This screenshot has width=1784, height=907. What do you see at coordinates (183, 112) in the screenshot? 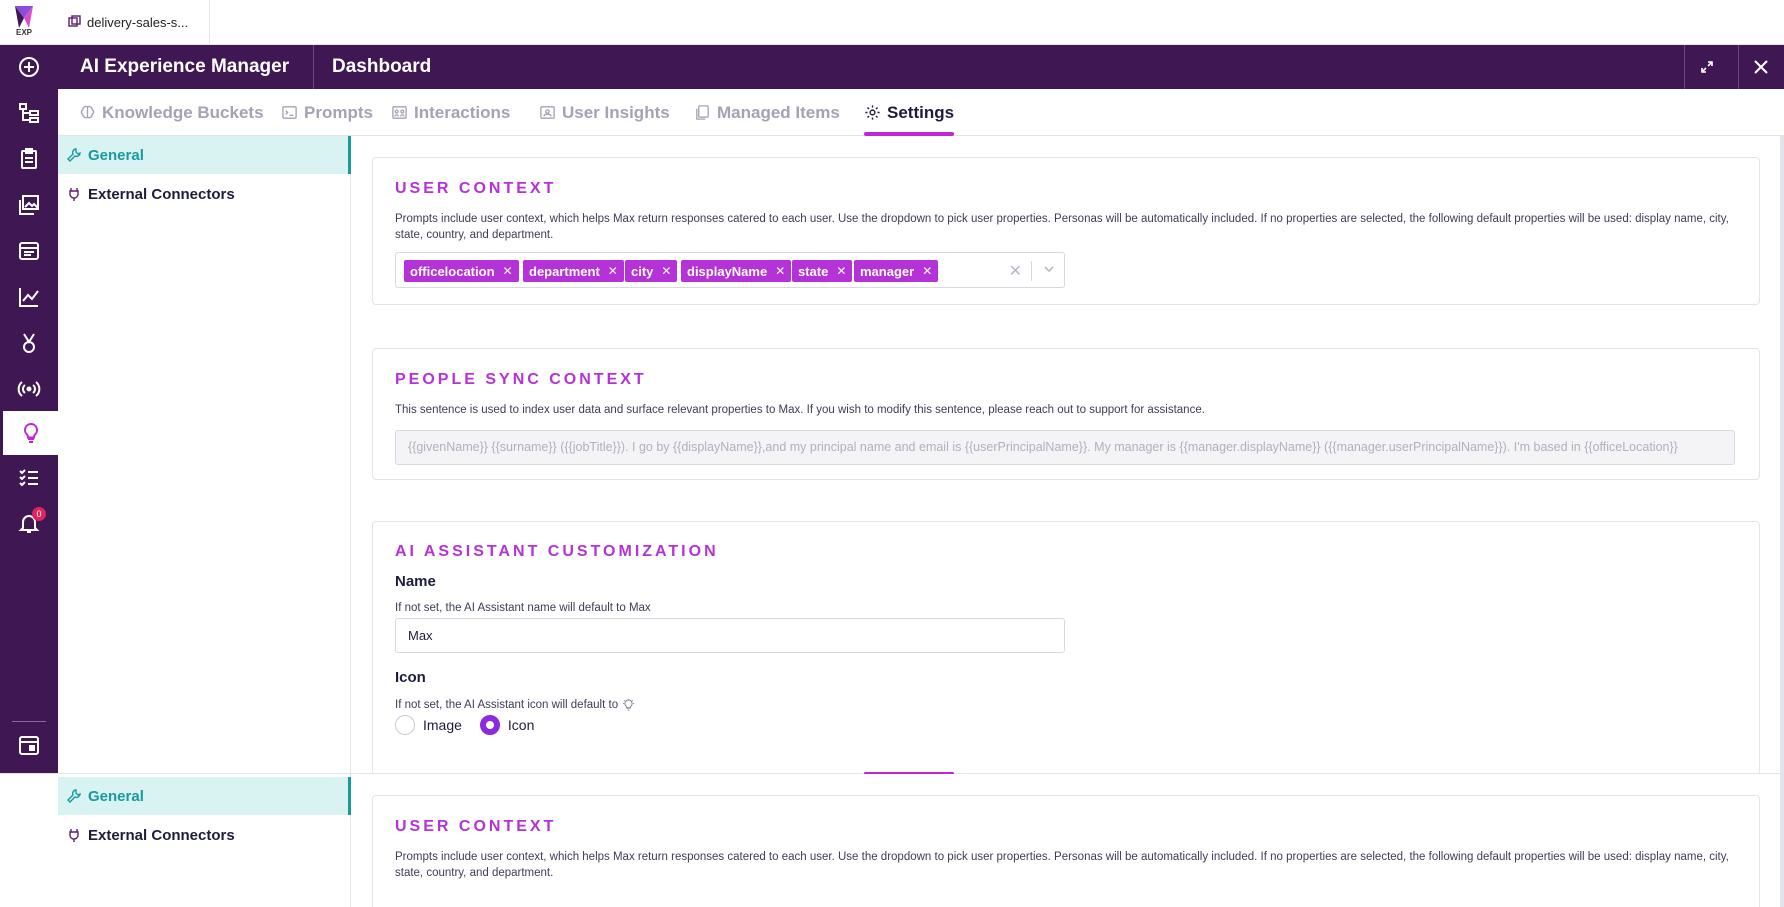
I see `tab-label: Knowledge Buckets` at bounding box center [183, 112].